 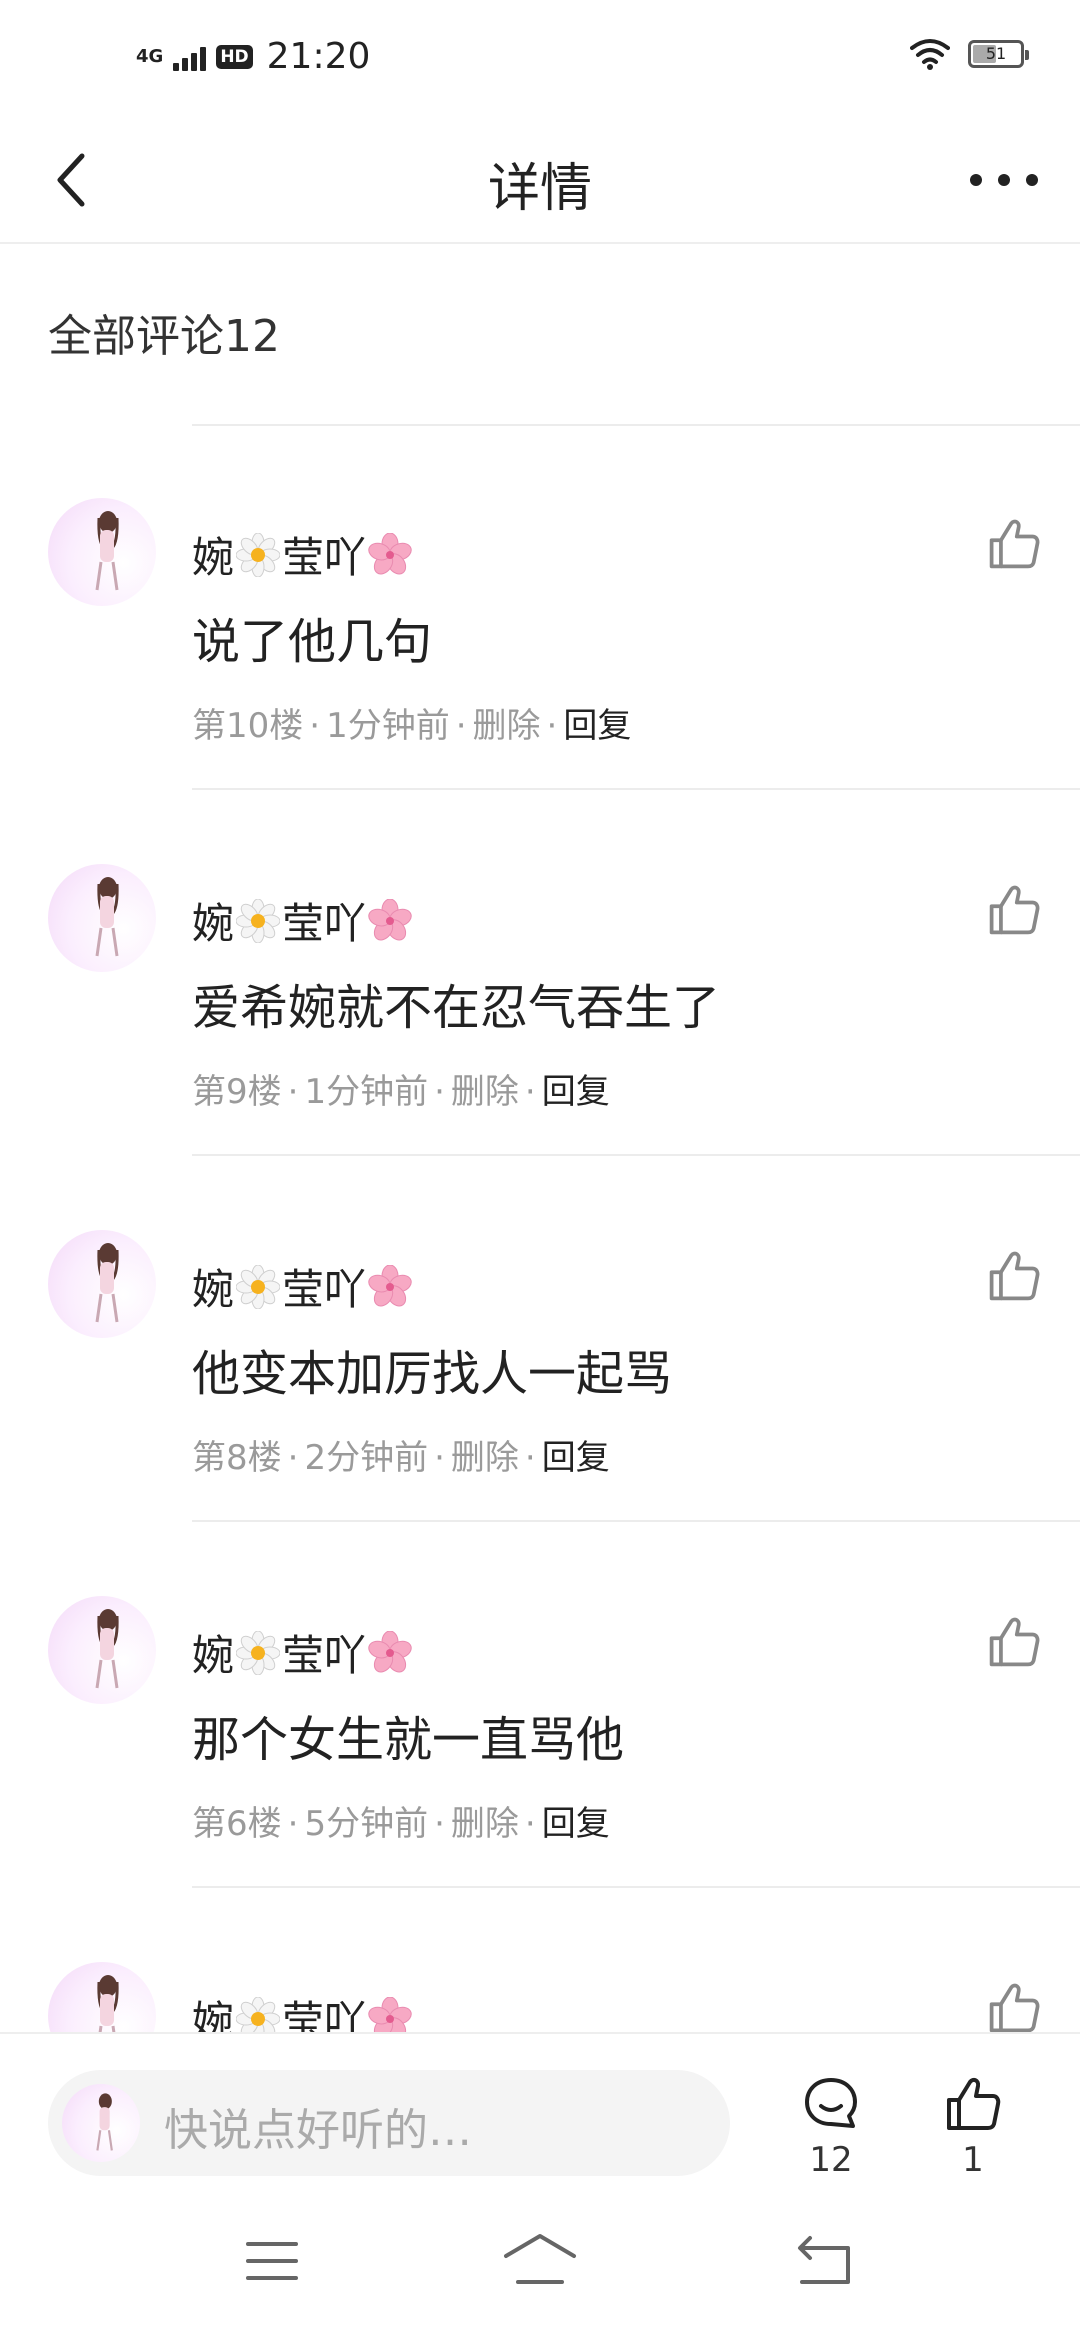 What do you see at coordinates (237, 1824) in the screenshot?
I see `floor-number: 第6楼` at bounding box center [237, 1824].